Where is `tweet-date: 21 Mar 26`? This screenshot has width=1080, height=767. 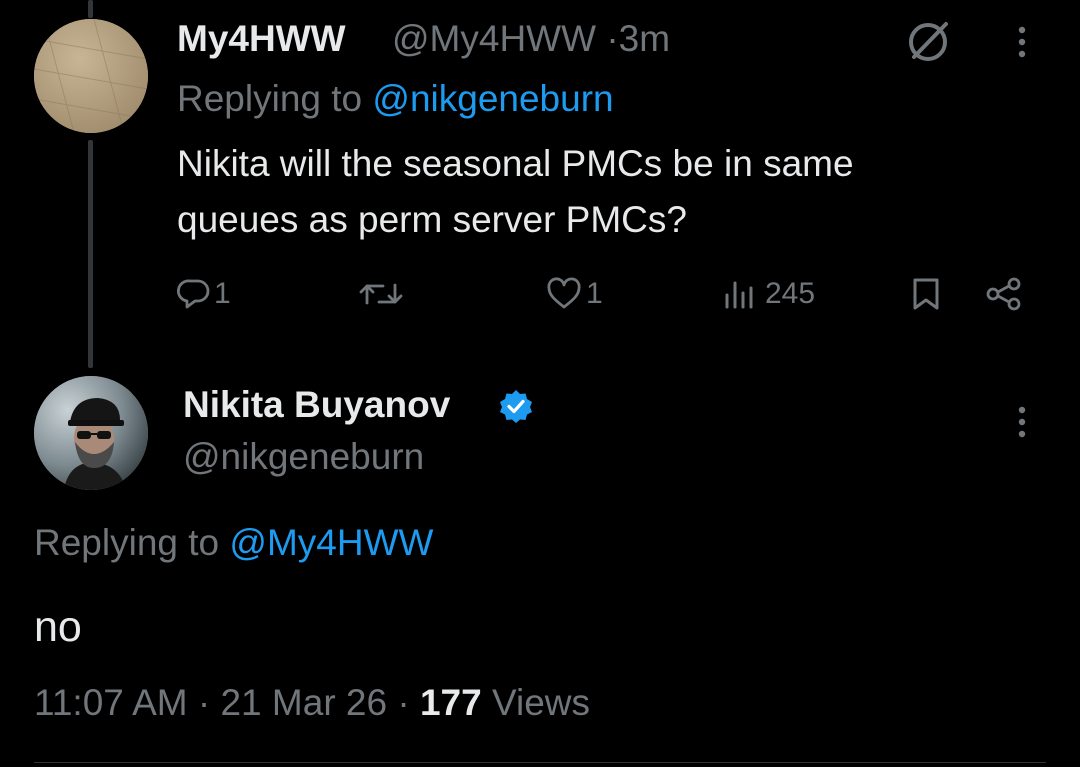
tweet-date: 21 Mar 26 is located at coordinates (303, 702).